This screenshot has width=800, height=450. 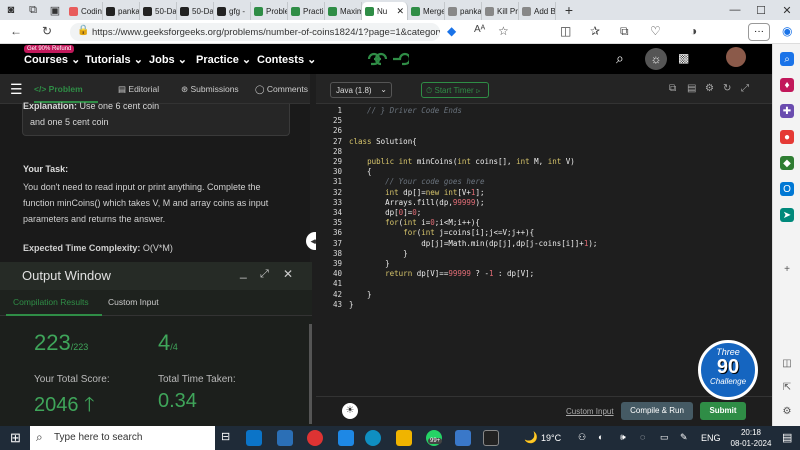 I want to click on external-link-icon: ⇱, so click(x=787, y=387).